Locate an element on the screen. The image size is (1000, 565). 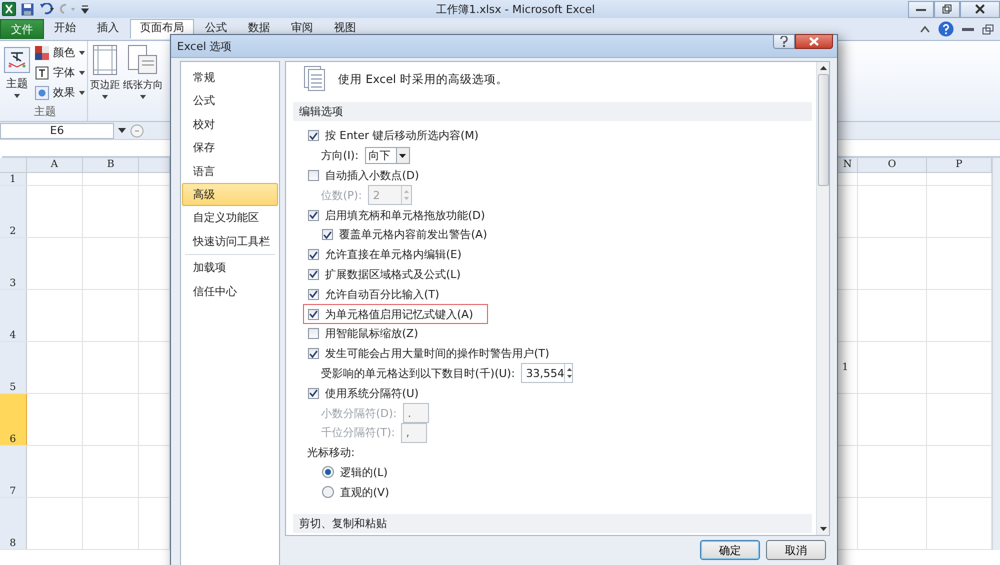
scrollbar is located at coordinates (822, 298).